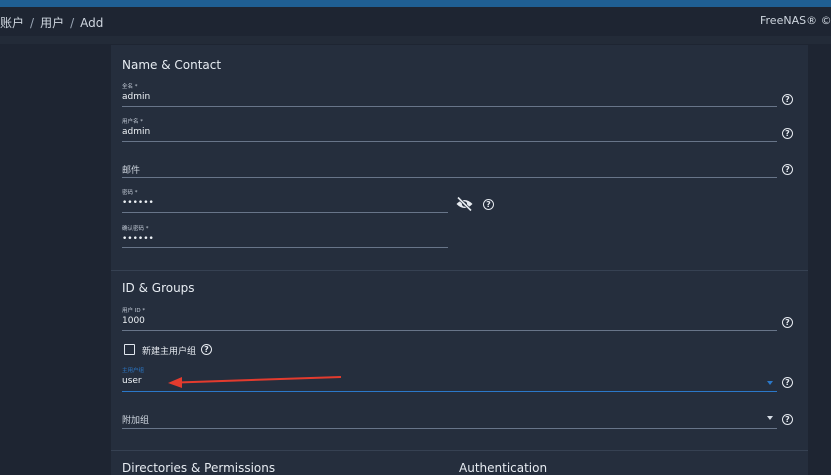  I want to click on annotation-arrow, so click(255, 382).